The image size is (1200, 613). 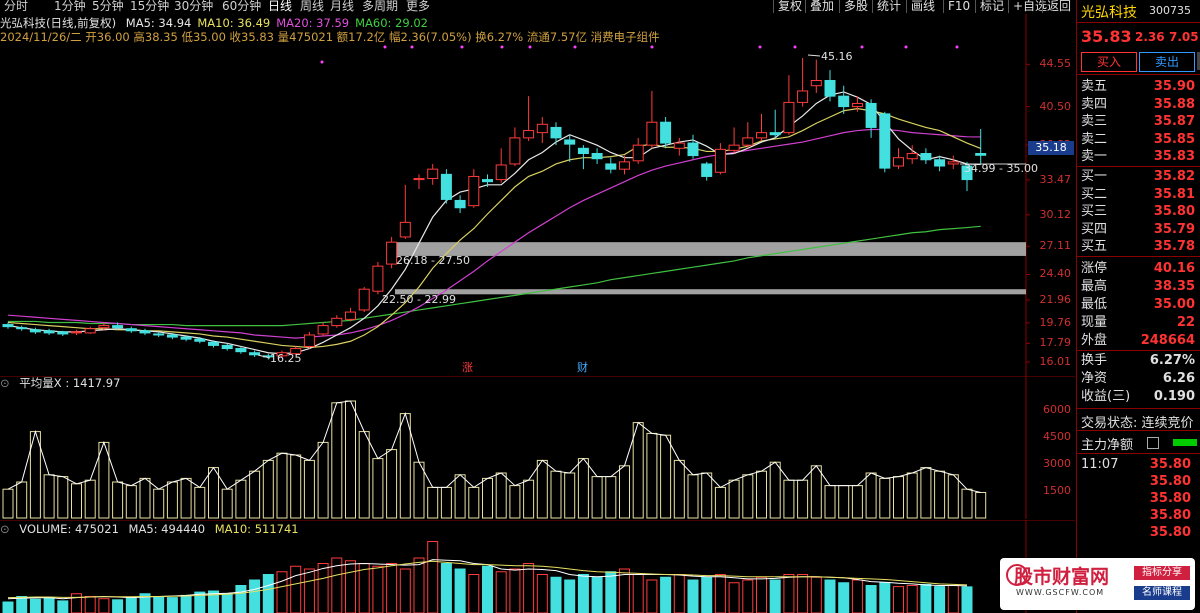 What do you see at coordinates (16, 6) in the screenshot?
I see `period-0: 分时` at bounding box center [16, 6].